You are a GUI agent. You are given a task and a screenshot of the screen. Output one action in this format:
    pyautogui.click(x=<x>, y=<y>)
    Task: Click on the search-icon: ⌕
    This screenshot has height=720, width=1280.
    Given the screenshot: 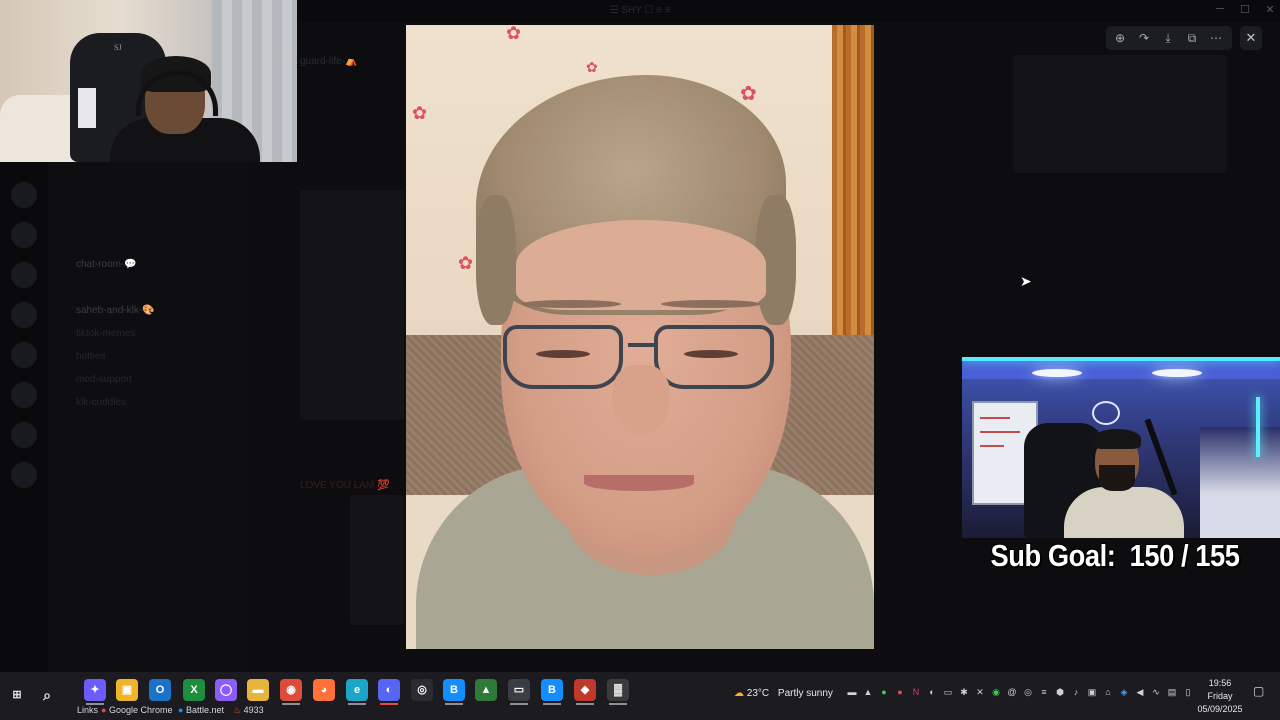 What is the action you would take?
    pyautogui.click(x=47, y=695)
    